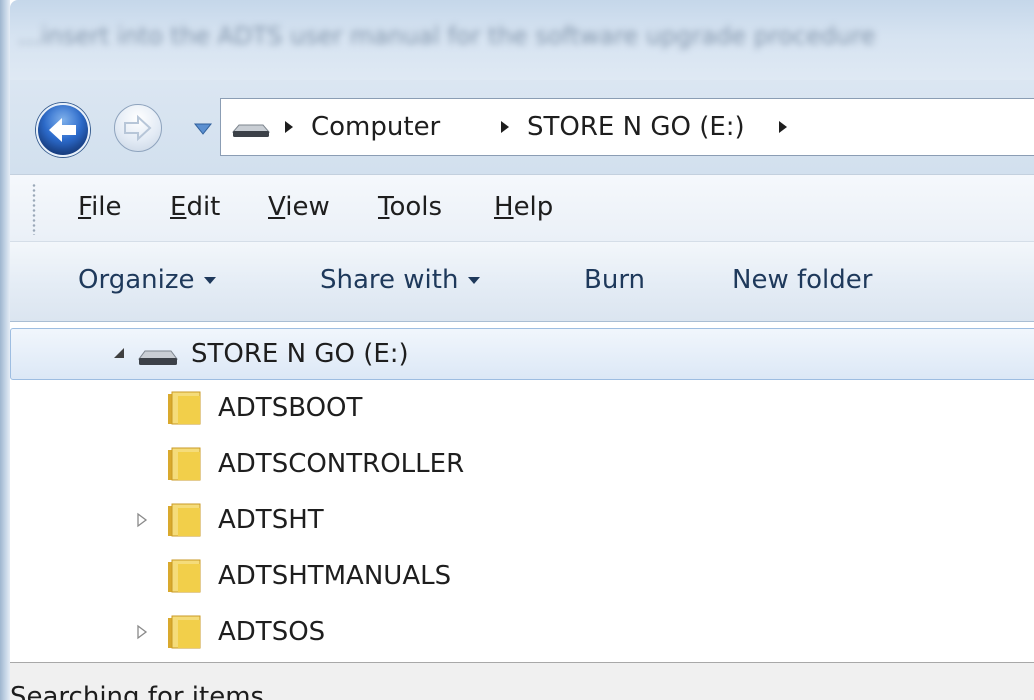 Image resolution: width=1034 pixels, height=700 pixels. I want to click on forward-arrow-icon, so click(138, 128).